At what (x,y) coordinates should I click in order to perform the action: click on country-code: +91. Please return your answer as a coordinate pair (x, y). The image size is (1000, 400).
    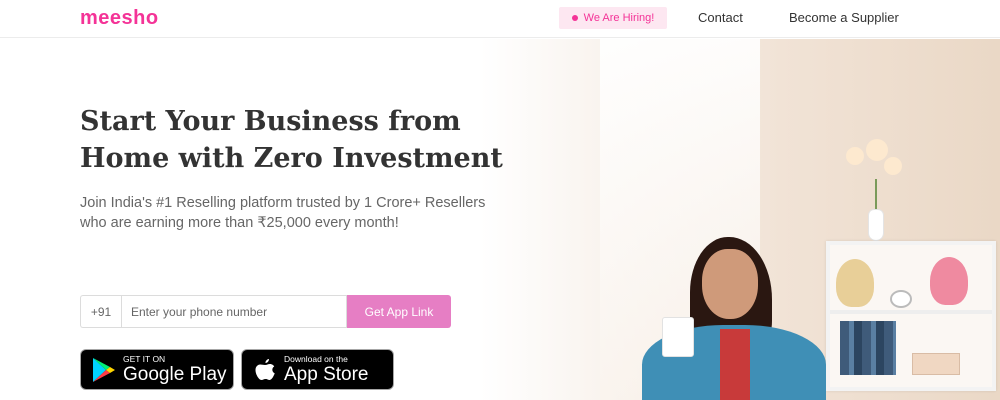
    Looking at the image, I should click on (100, 311).